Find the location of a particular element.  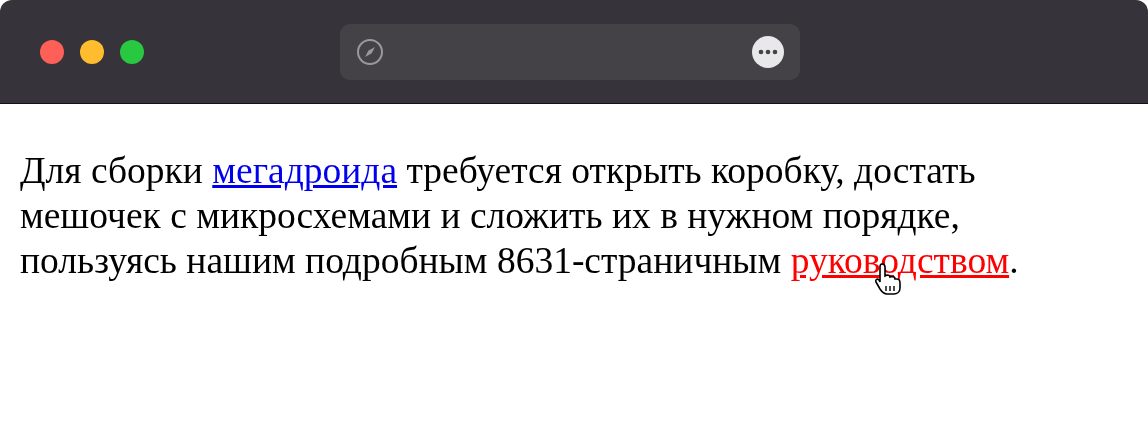

more-button is located at coordinates (768, 51).